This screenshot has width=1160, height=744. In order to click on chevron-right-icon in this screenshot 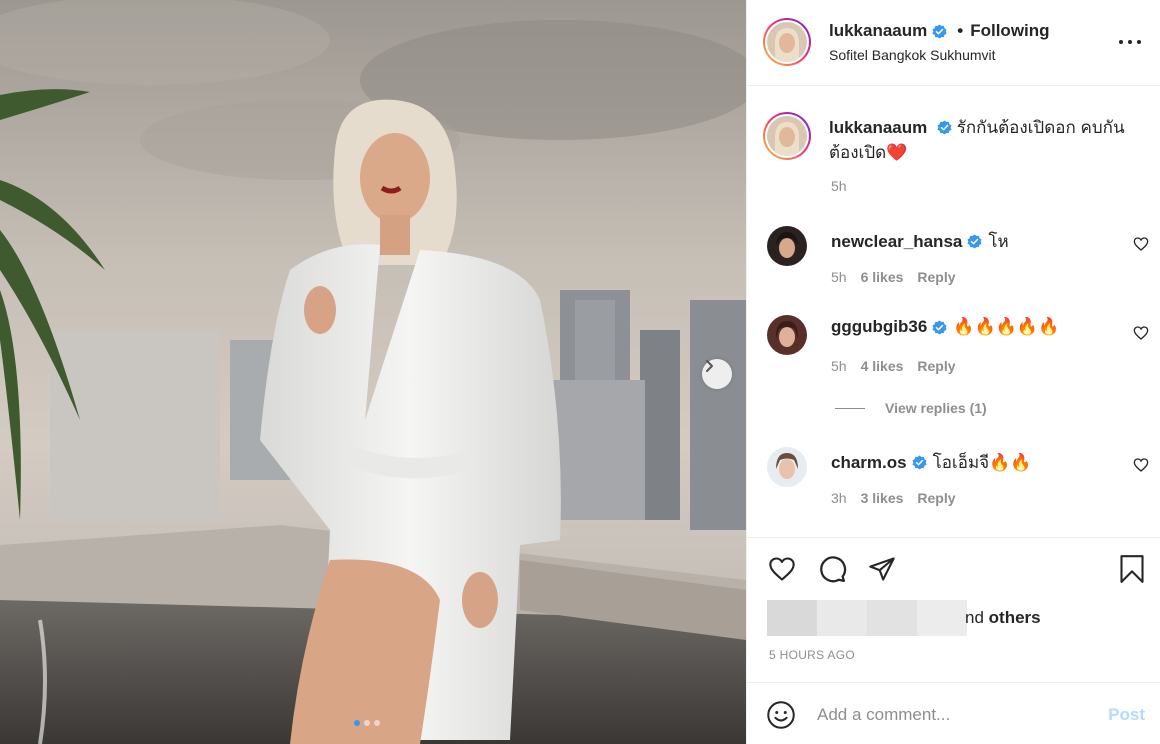, I will do `click(709, 366)`.